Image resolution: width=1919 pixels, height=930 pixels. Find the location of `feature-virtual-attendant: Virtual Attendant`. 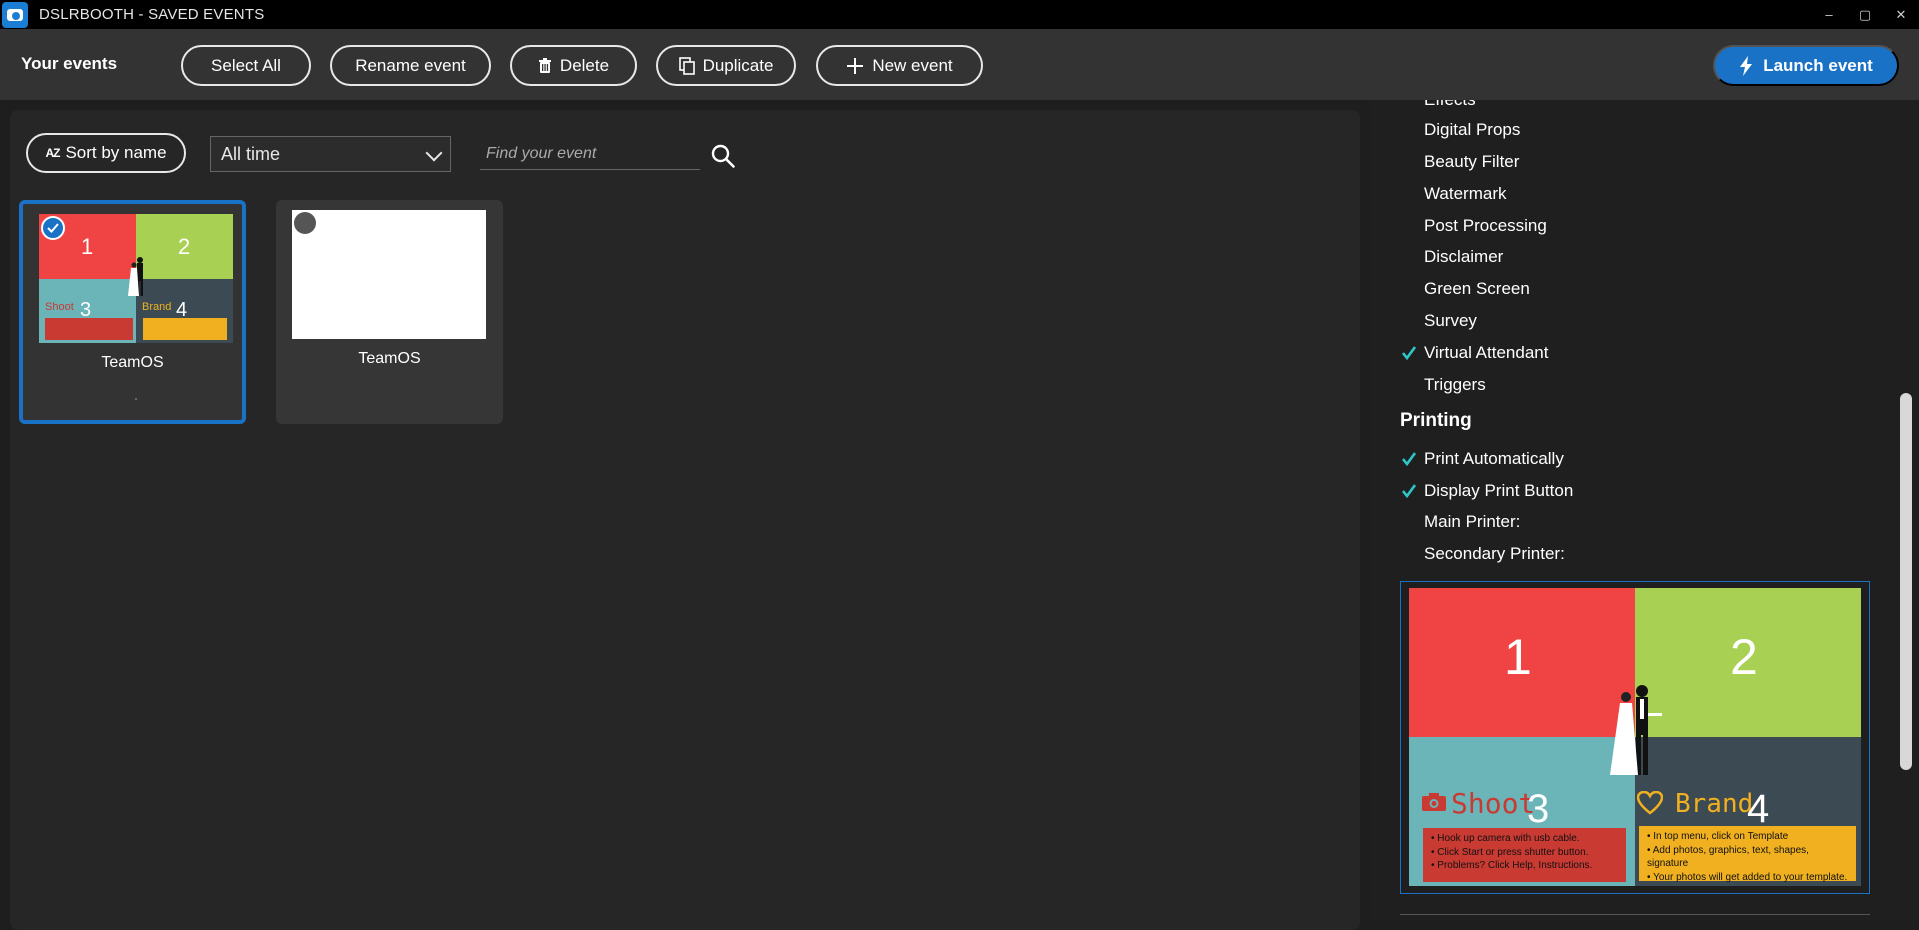

feature-virtual-attendant: Virtual Attendant is located at coordinates (1486, 352).